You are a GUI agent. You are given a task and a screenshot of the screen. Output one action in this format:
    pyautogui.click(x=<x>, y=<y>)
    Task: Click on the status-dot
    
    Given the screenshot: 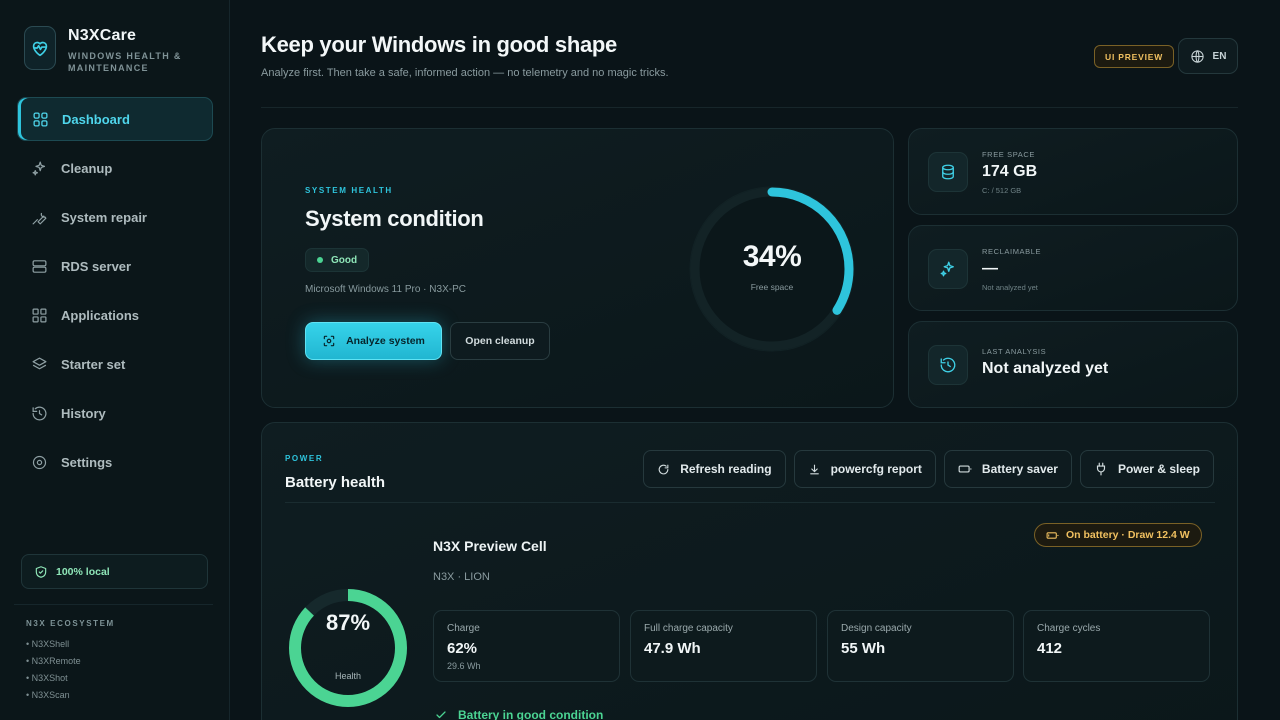 What is the action you would take?
    pyautogui.click(x=320, y=260)
    